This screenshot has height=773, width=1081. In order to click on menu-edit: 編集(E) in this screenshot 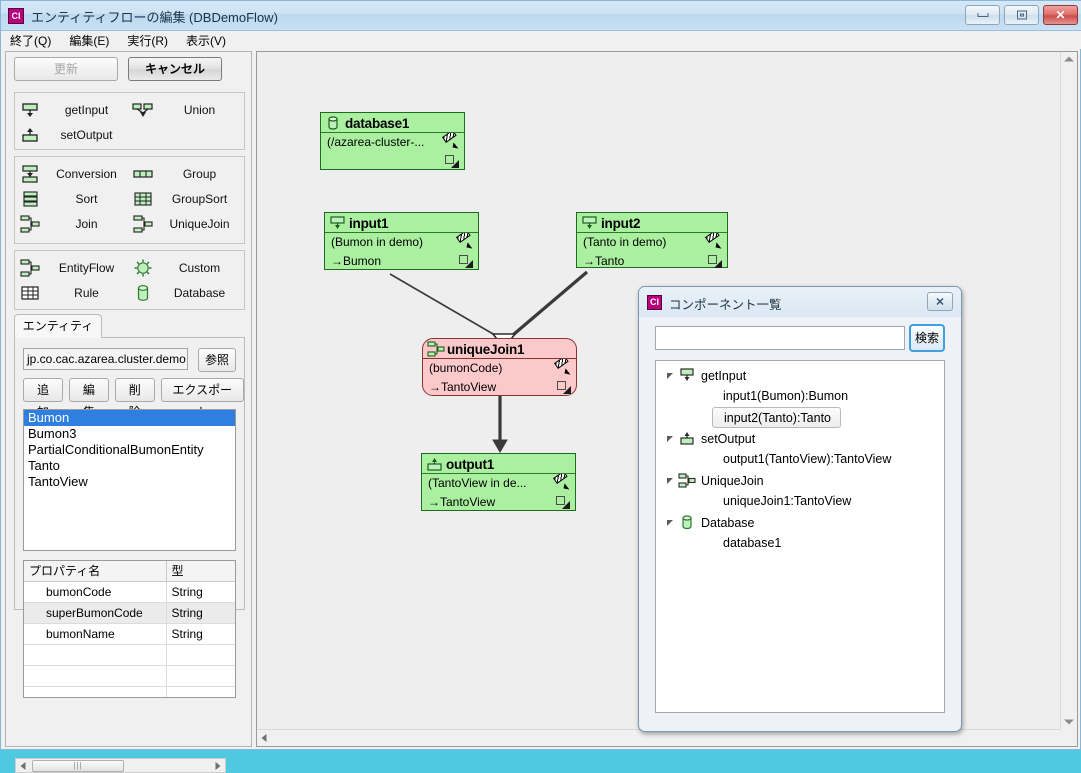, I will do `click(89, 40)`.